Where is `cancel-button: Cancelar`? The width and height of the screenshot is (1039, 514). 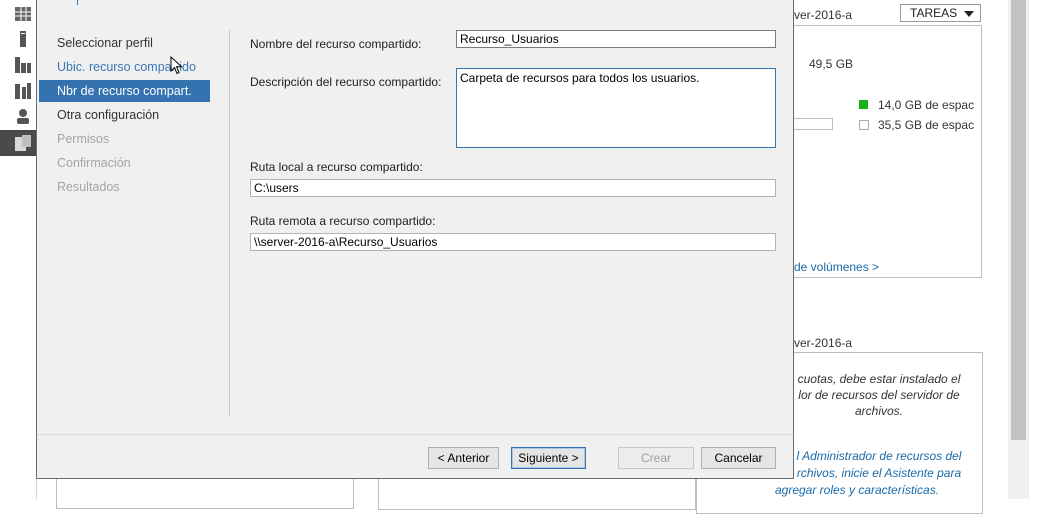 cancel-button: Cancelar is located at coordinates (738, 458).